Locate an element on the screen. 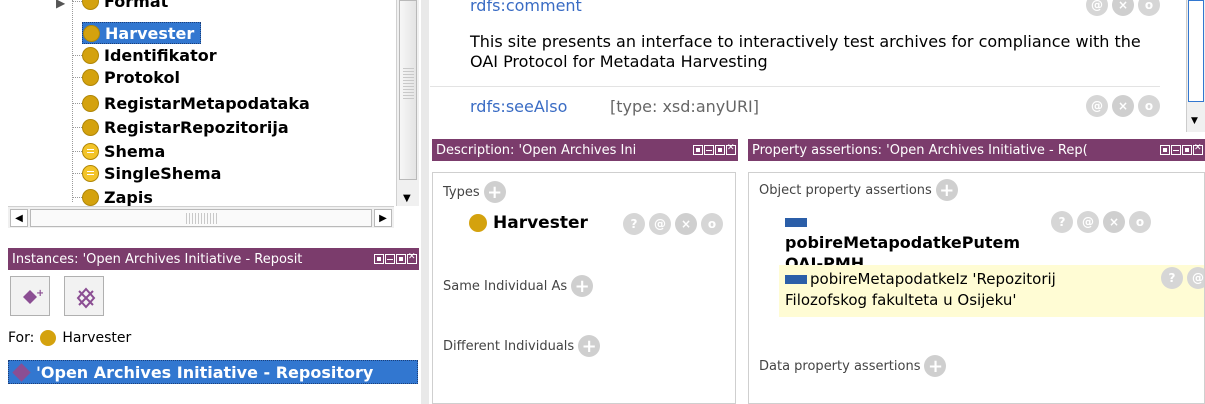  scroll-left-arrow-icon: ◀ is located at coordinates (19, 218).